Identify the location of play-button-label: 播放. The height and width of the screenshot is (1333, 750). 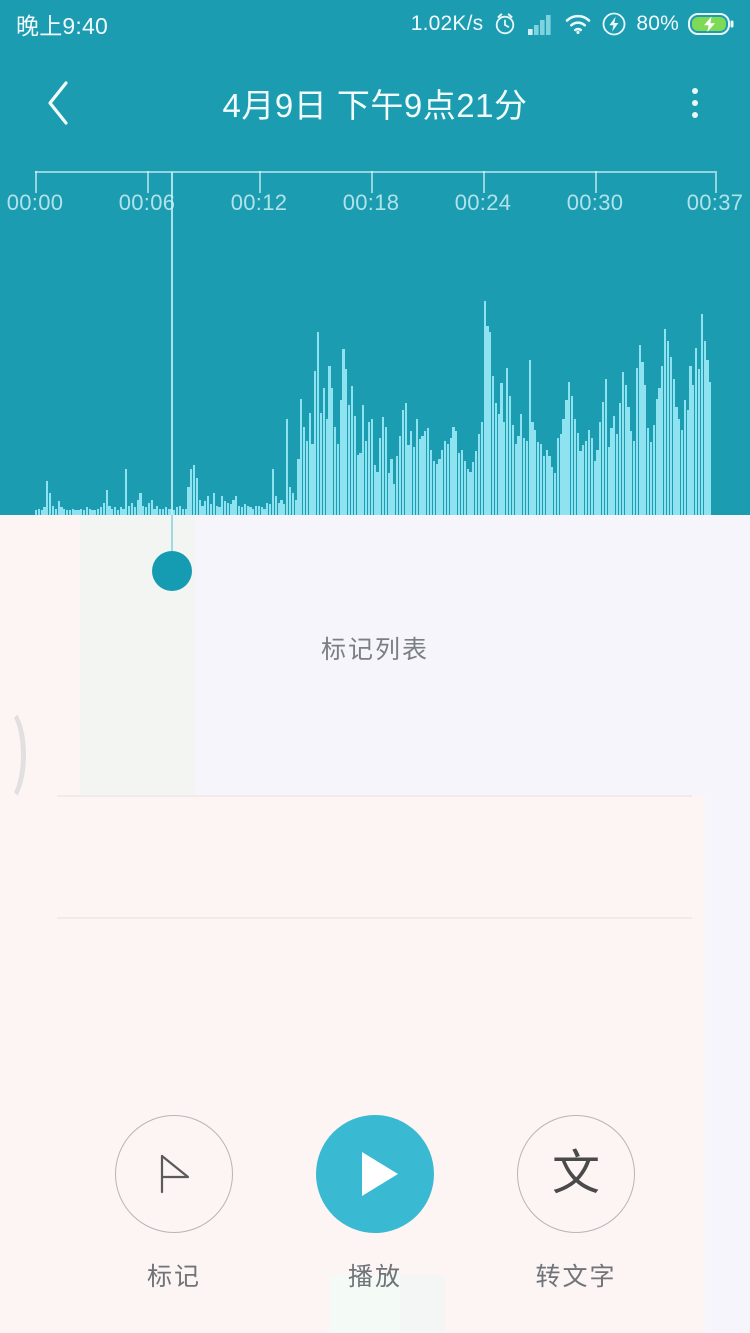
(374, 1277).